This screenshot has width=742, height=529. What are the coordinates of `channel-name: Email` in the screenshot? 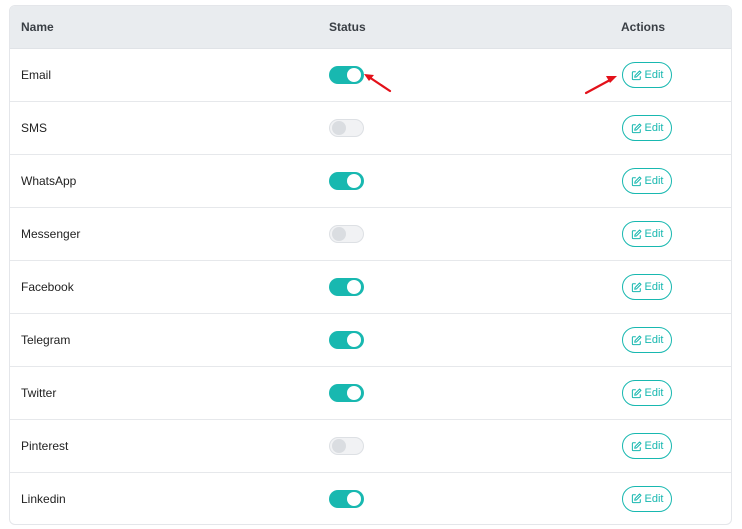 It's located at (36, 75).